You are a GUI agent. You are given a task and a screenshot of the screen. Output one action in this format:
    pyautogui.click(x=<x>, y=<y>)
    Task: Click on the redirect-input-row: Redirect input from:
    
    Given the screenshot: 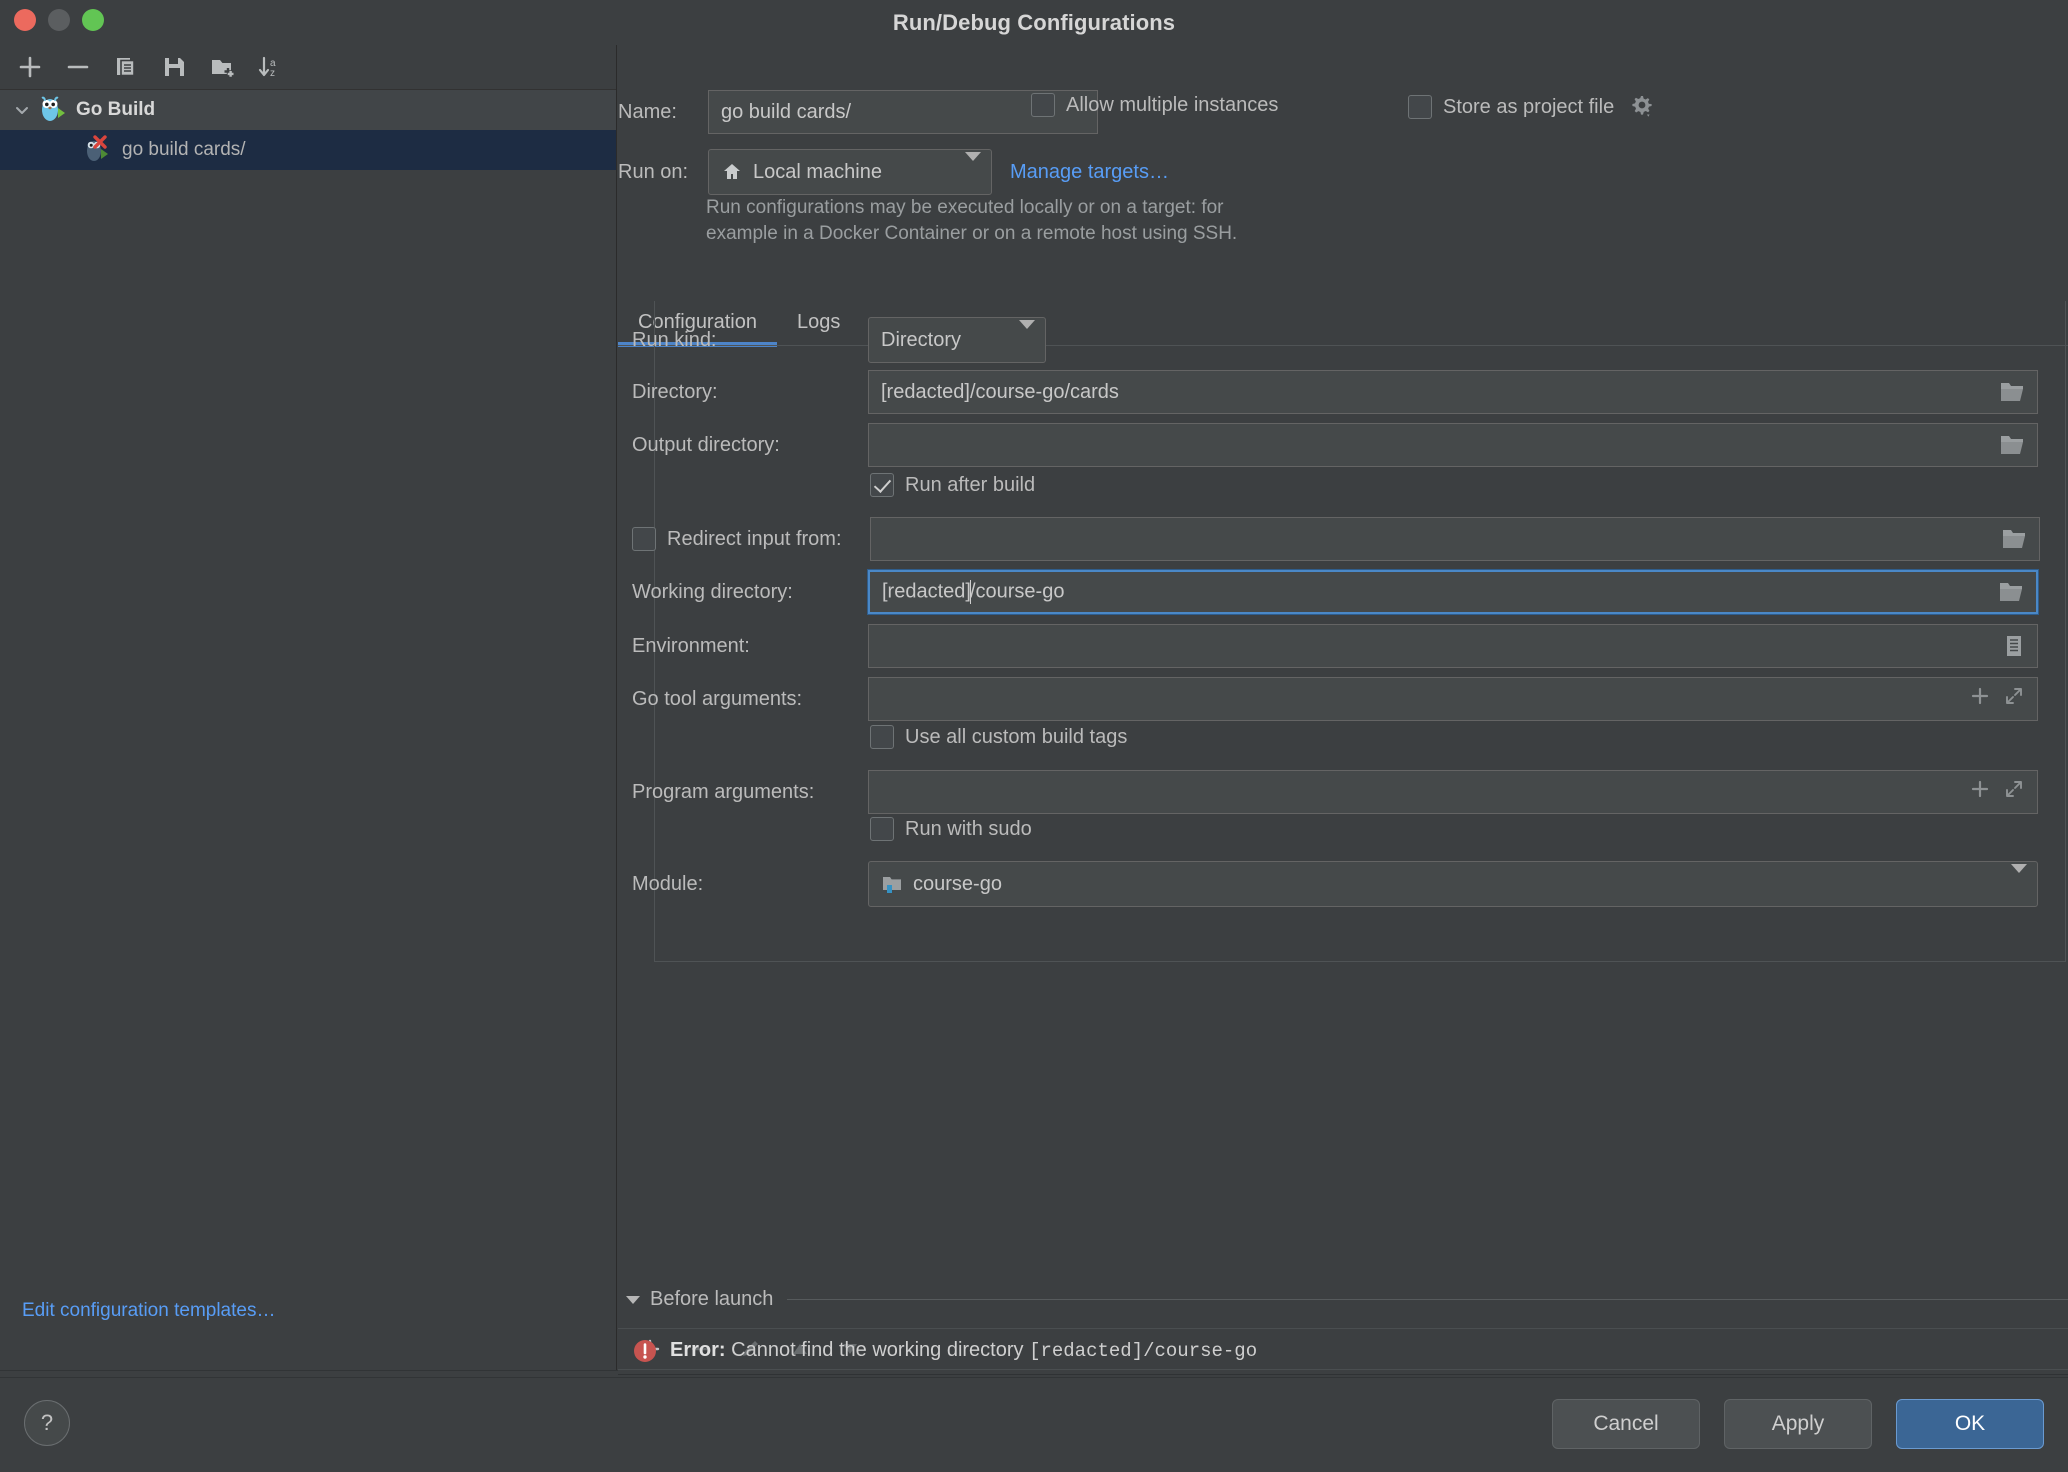 What is the action you would take?
    pyautogui.click(x=1336, y=539)
    